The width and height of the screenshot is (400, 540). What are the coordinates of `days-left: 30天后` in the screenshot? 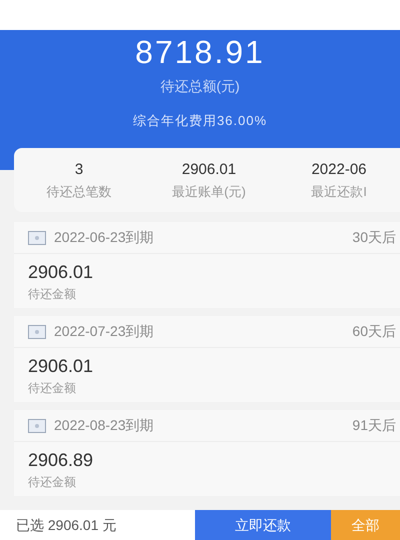 It's located at (374, 237).